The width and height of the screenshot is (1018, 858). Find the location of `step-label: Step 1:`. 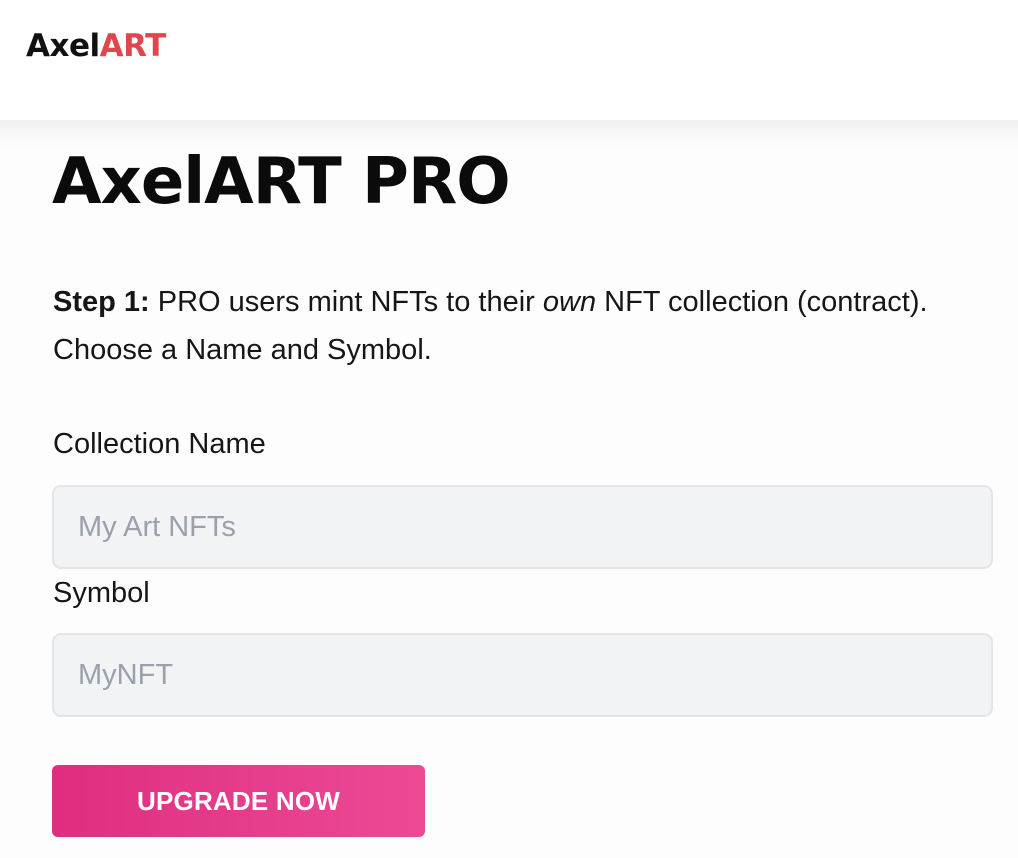

step-label: Step 1: is located at coordinates (101, 302).